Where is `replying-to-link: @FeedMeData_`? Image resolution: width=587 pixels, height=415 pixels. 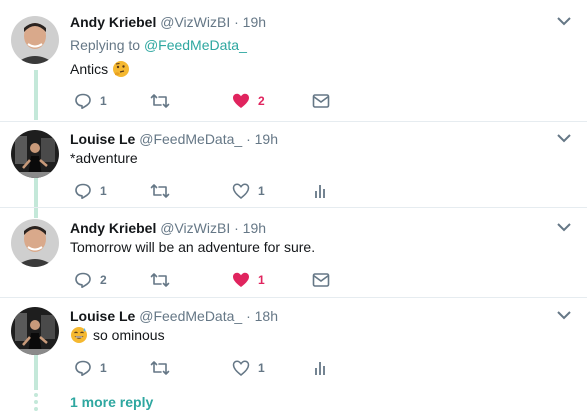 replying-to-link: @FeedMeData_ is located at coordinates (195, 45).